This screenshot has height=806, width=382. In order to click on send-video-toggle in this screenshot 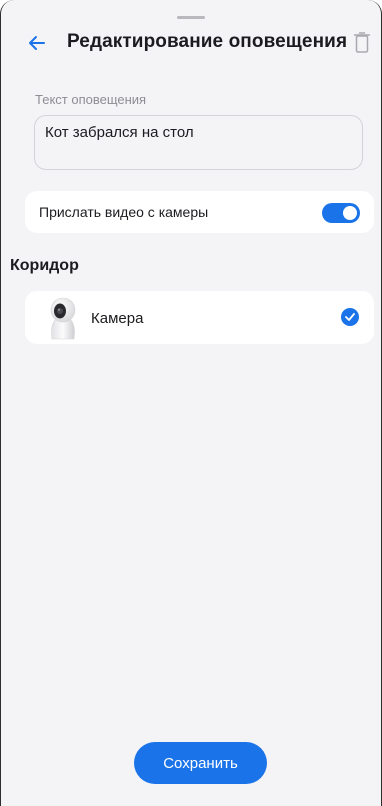, I will do `click(341, 213)`.